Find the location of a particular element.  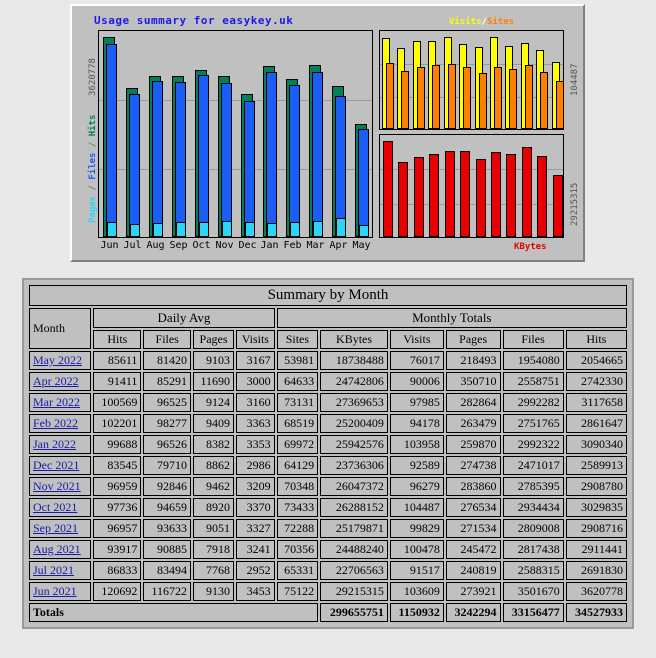

chart-panel-kbytes is located at coordinates (471, 186).